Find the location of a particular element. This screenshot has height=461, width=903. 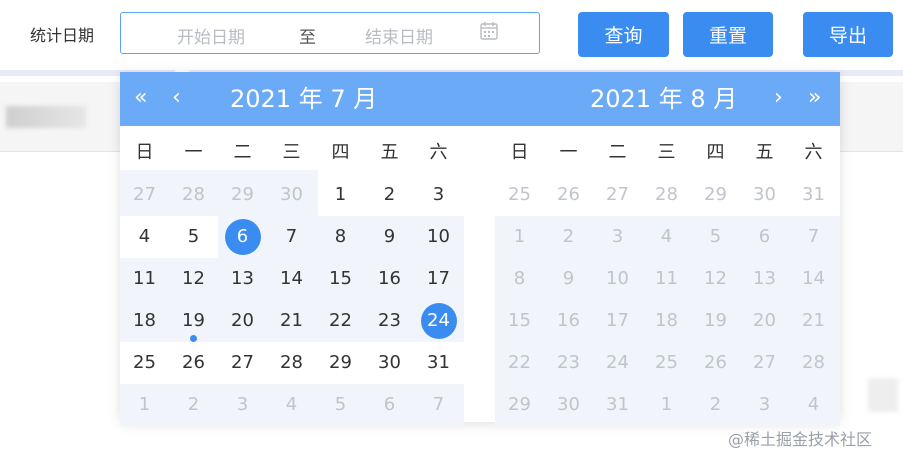

reset-button: 重置 is located at coordinates (728, 34).